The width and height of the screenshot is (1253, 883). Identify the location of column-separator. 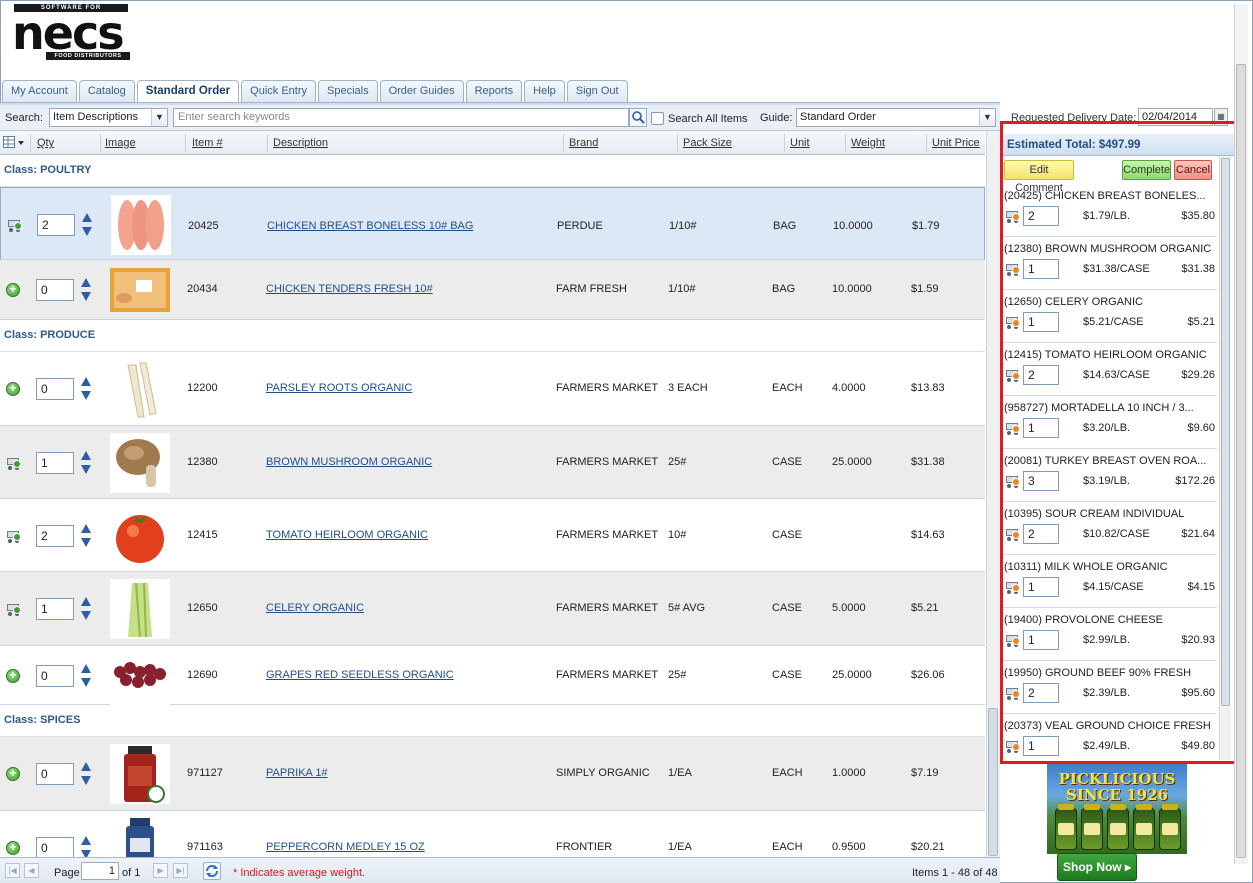
(100, 143).